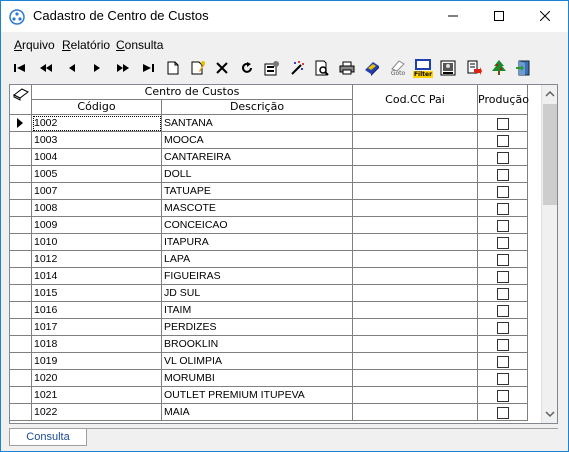 The width and height of the screenshot is (569, 452). Describe the element at coordinates (524, 68) in the screenshot. I see `exit-button` at that location.